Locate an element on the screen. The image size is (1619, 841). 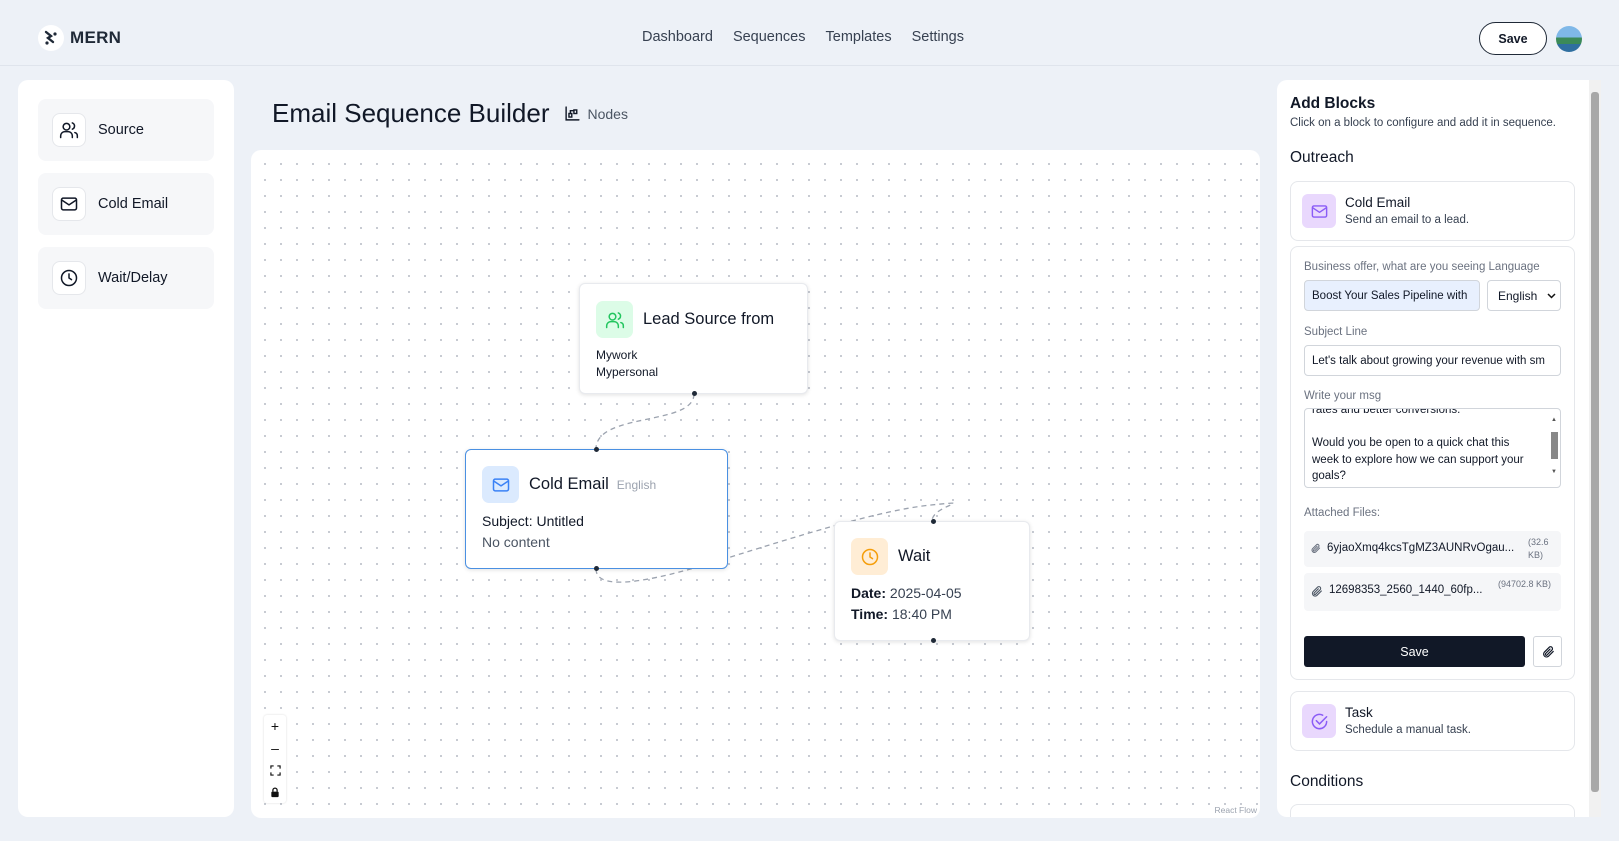
node-header: Cold Email English is located at coordinates (569, 484).